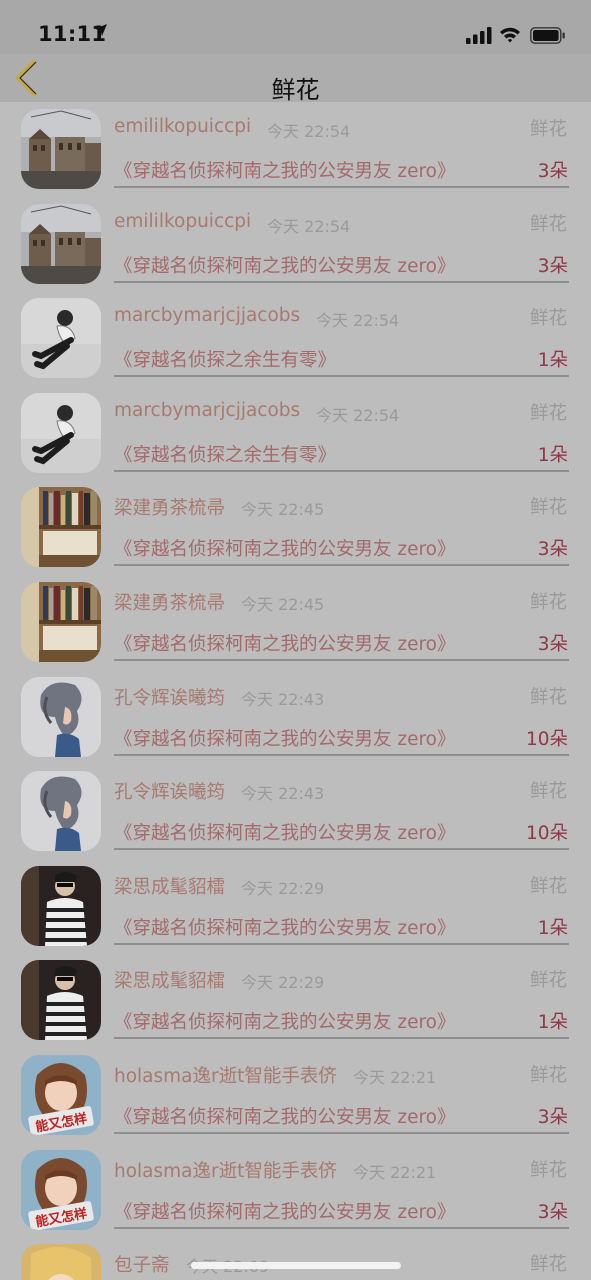 This screenshot has width=591, height=1280. What do you see at coordinates (295, 1000) in the screenshot?
I see `list-item: 梁思成髦貂檑 今天 22:29 鲜花 《穿越名侦探柯南之我的公安男友 zero》 1朵` at bounding box center [295, 1000].